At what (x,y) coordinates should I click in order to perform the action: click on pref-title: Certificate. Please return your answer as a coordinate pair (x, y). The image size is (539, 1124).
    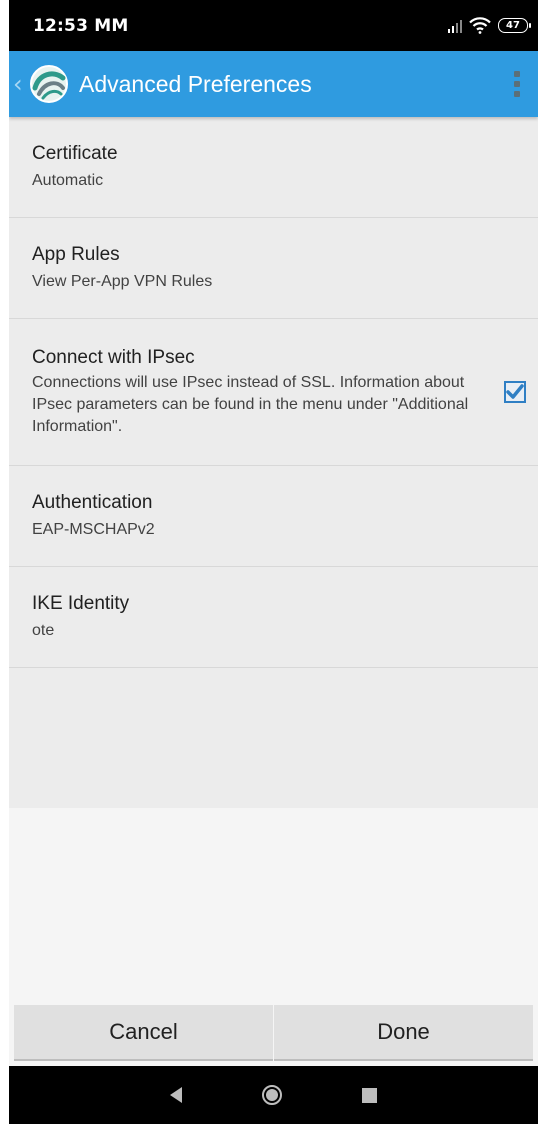
    Looking at the image, I should click on (75, 153).